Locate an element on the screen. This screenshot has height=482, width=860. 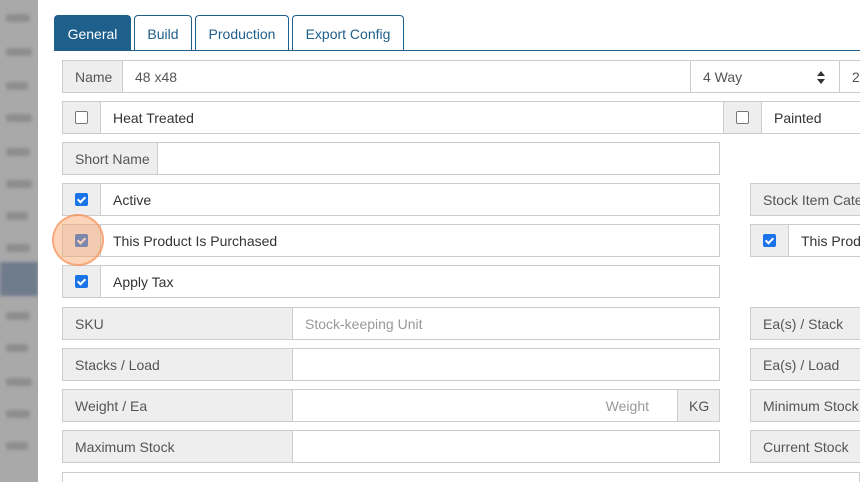
painted-checkbox is located at coordinates (742, 117).